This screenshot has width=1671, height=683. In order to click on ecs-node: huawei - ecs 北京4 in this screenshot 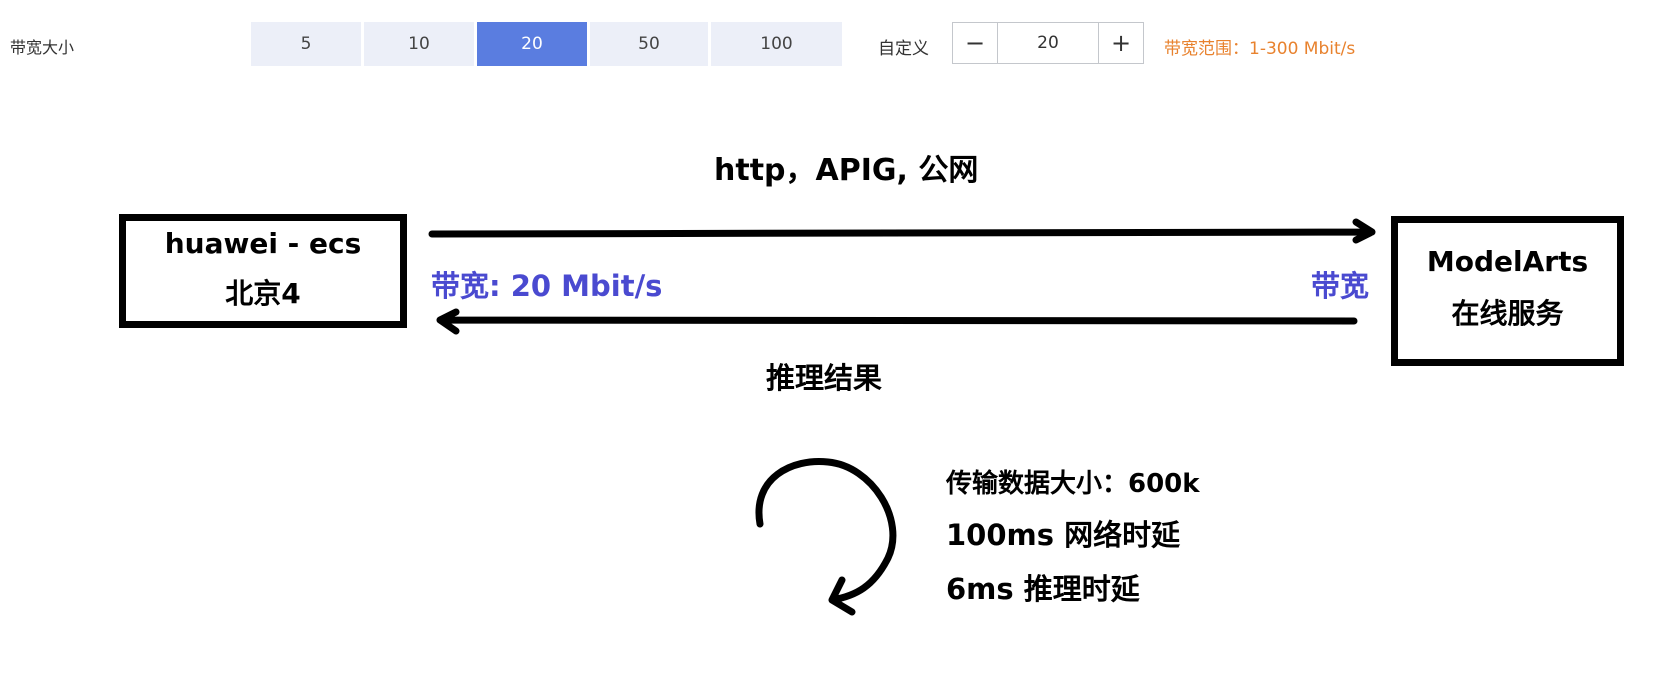, I will do `click(263, 271)`.